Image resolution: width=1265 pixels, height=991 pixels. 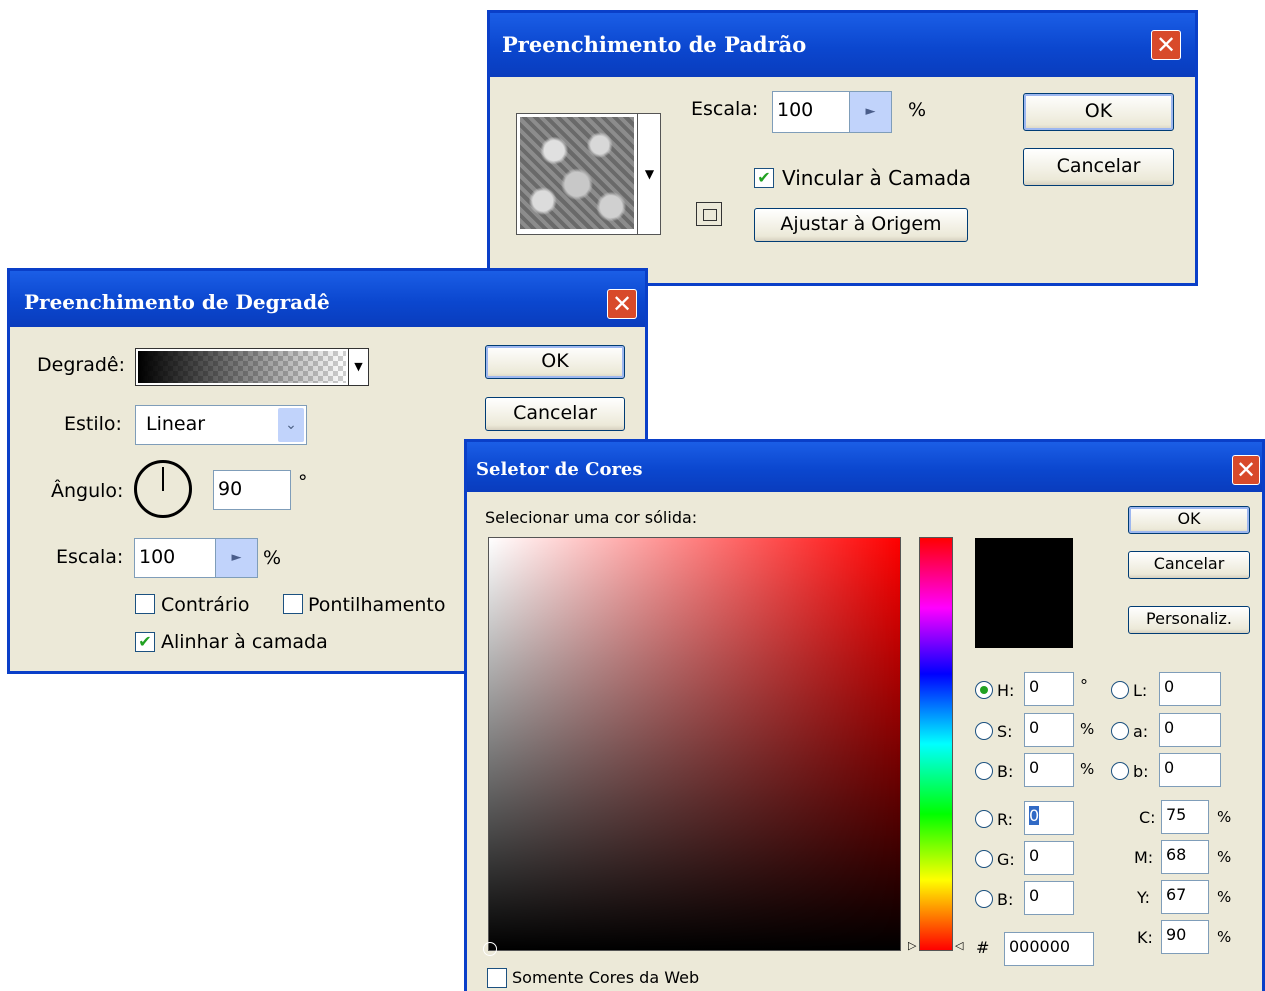 I want to click on color-picker-titlebar: Seletor de Cores ✕, so click(x=864, y=467).